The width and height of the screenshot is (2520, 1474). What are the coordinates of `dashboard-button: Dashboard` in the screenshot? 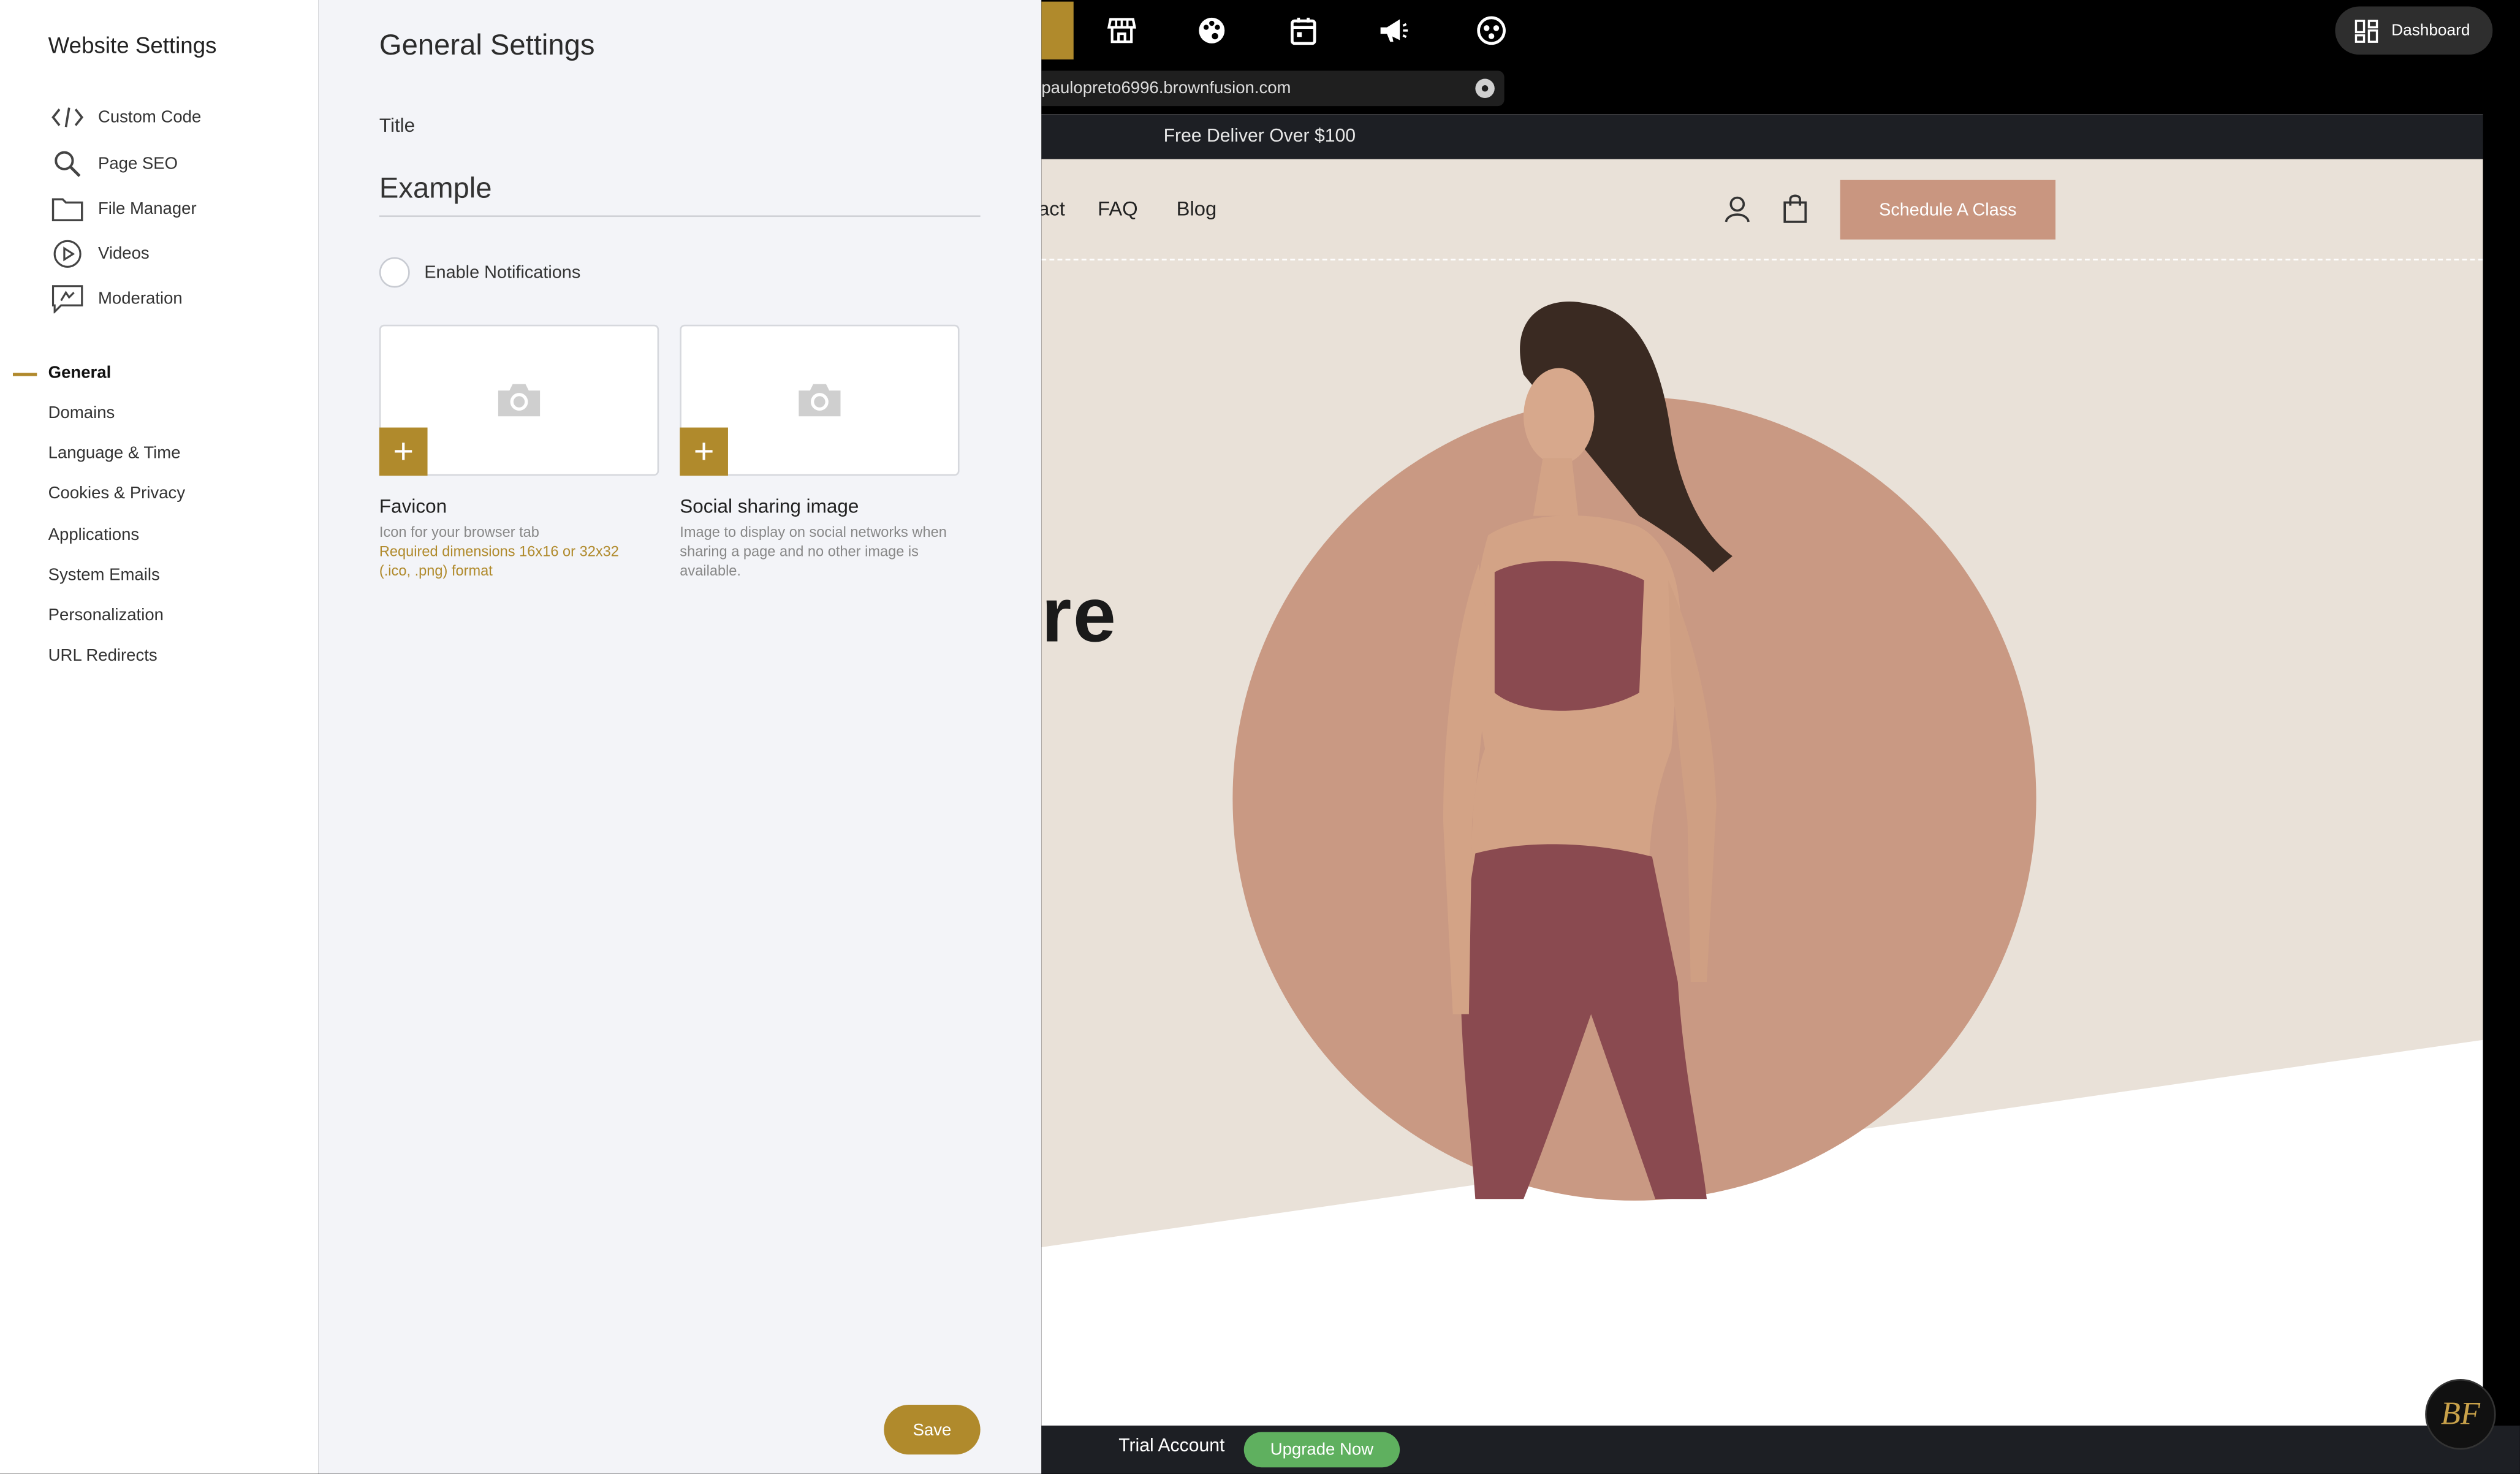 It's located at (2414, 30).